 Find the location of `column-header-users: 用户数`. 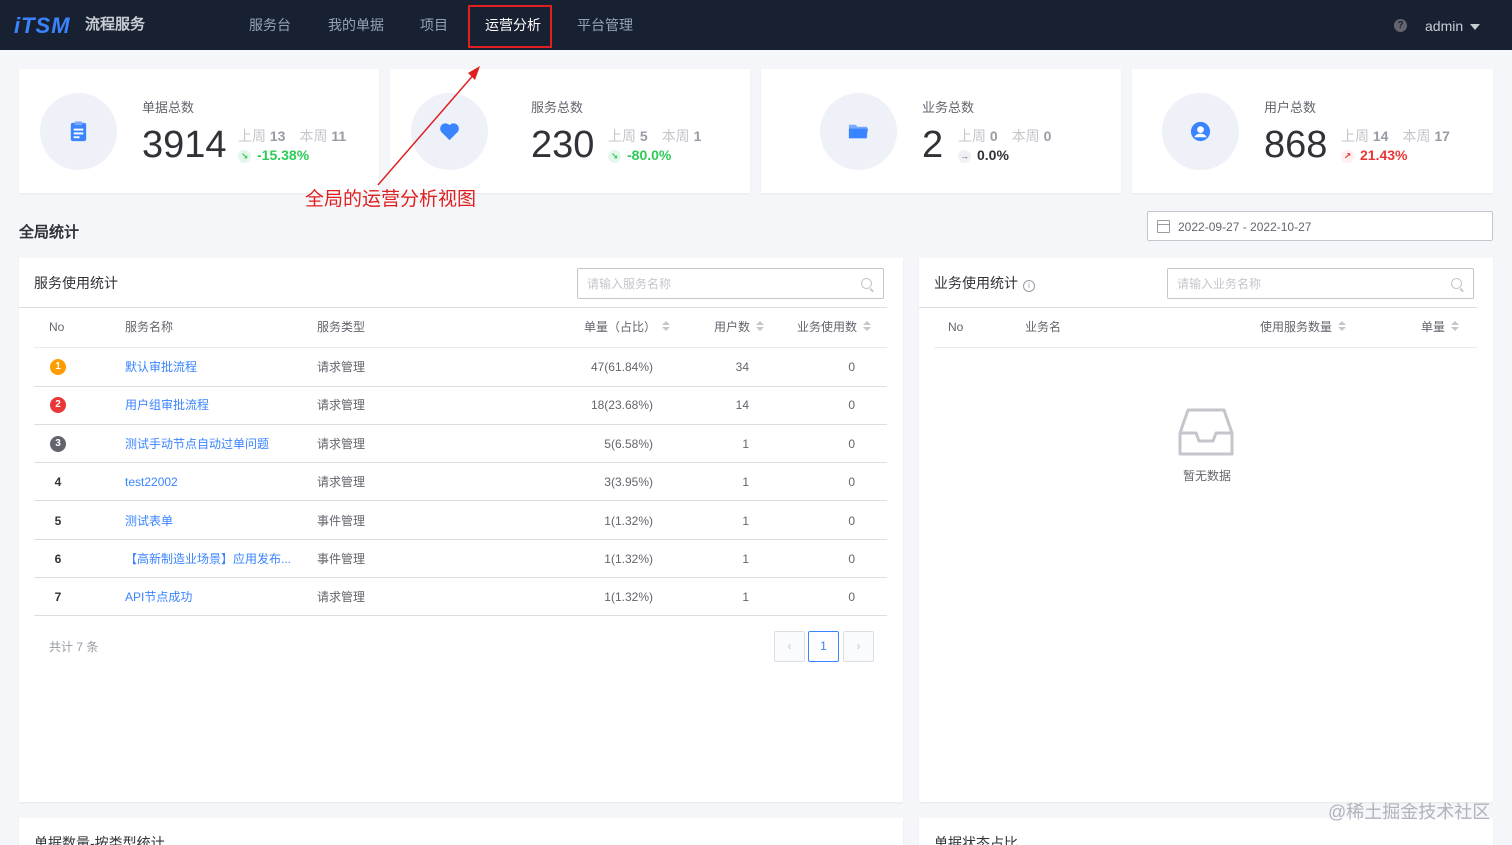

column-header-users: 用户数 is located at coordinates (739, 327).